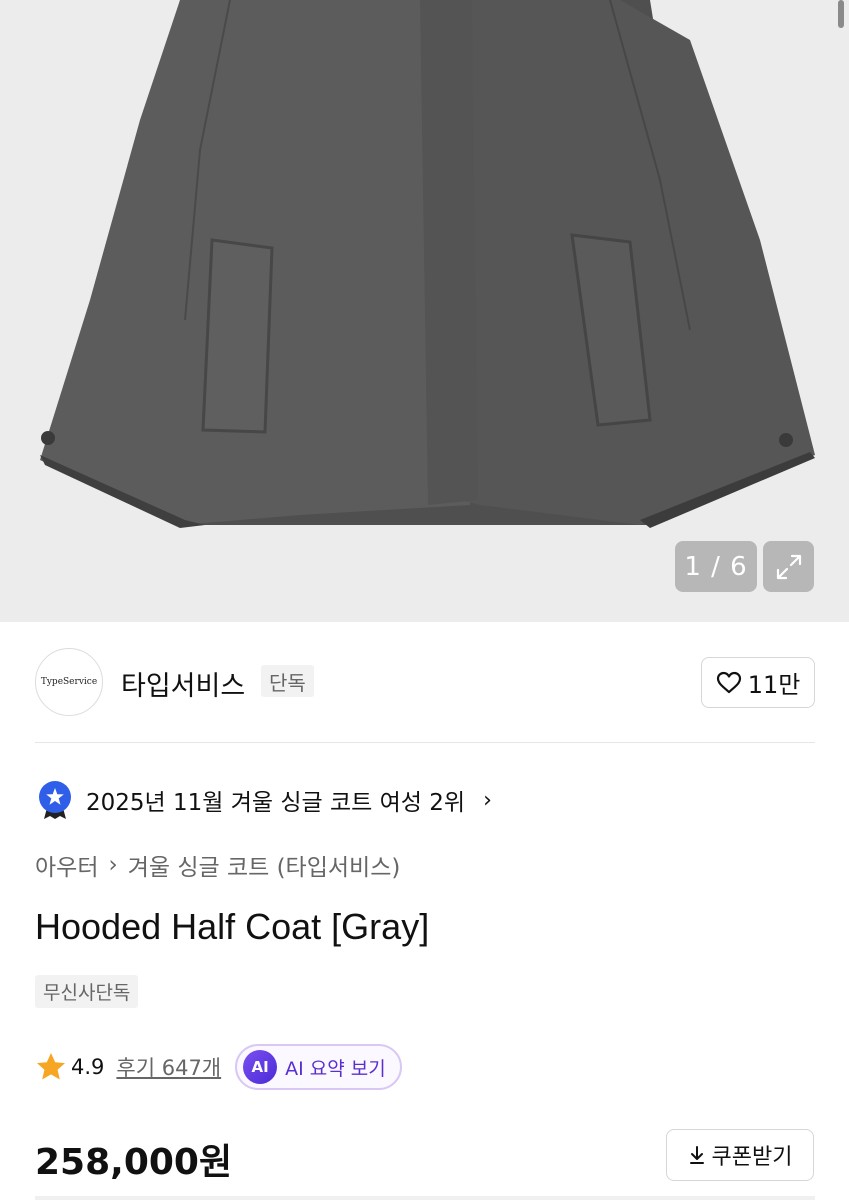 This screenshot has width=849, height=1200. Describe the element at coordinates (774, 685) in the screenshot. I see `like-count: 11만` at that location.